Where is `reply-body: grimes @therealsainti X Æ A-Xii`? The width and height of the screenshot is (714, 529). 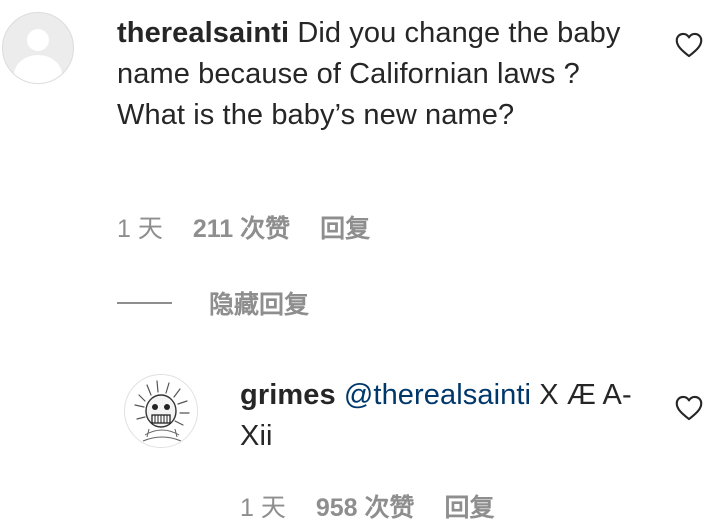
reply-body: grimes @therealsainti X Æ A-Xii is located at coordinates (445, 416).